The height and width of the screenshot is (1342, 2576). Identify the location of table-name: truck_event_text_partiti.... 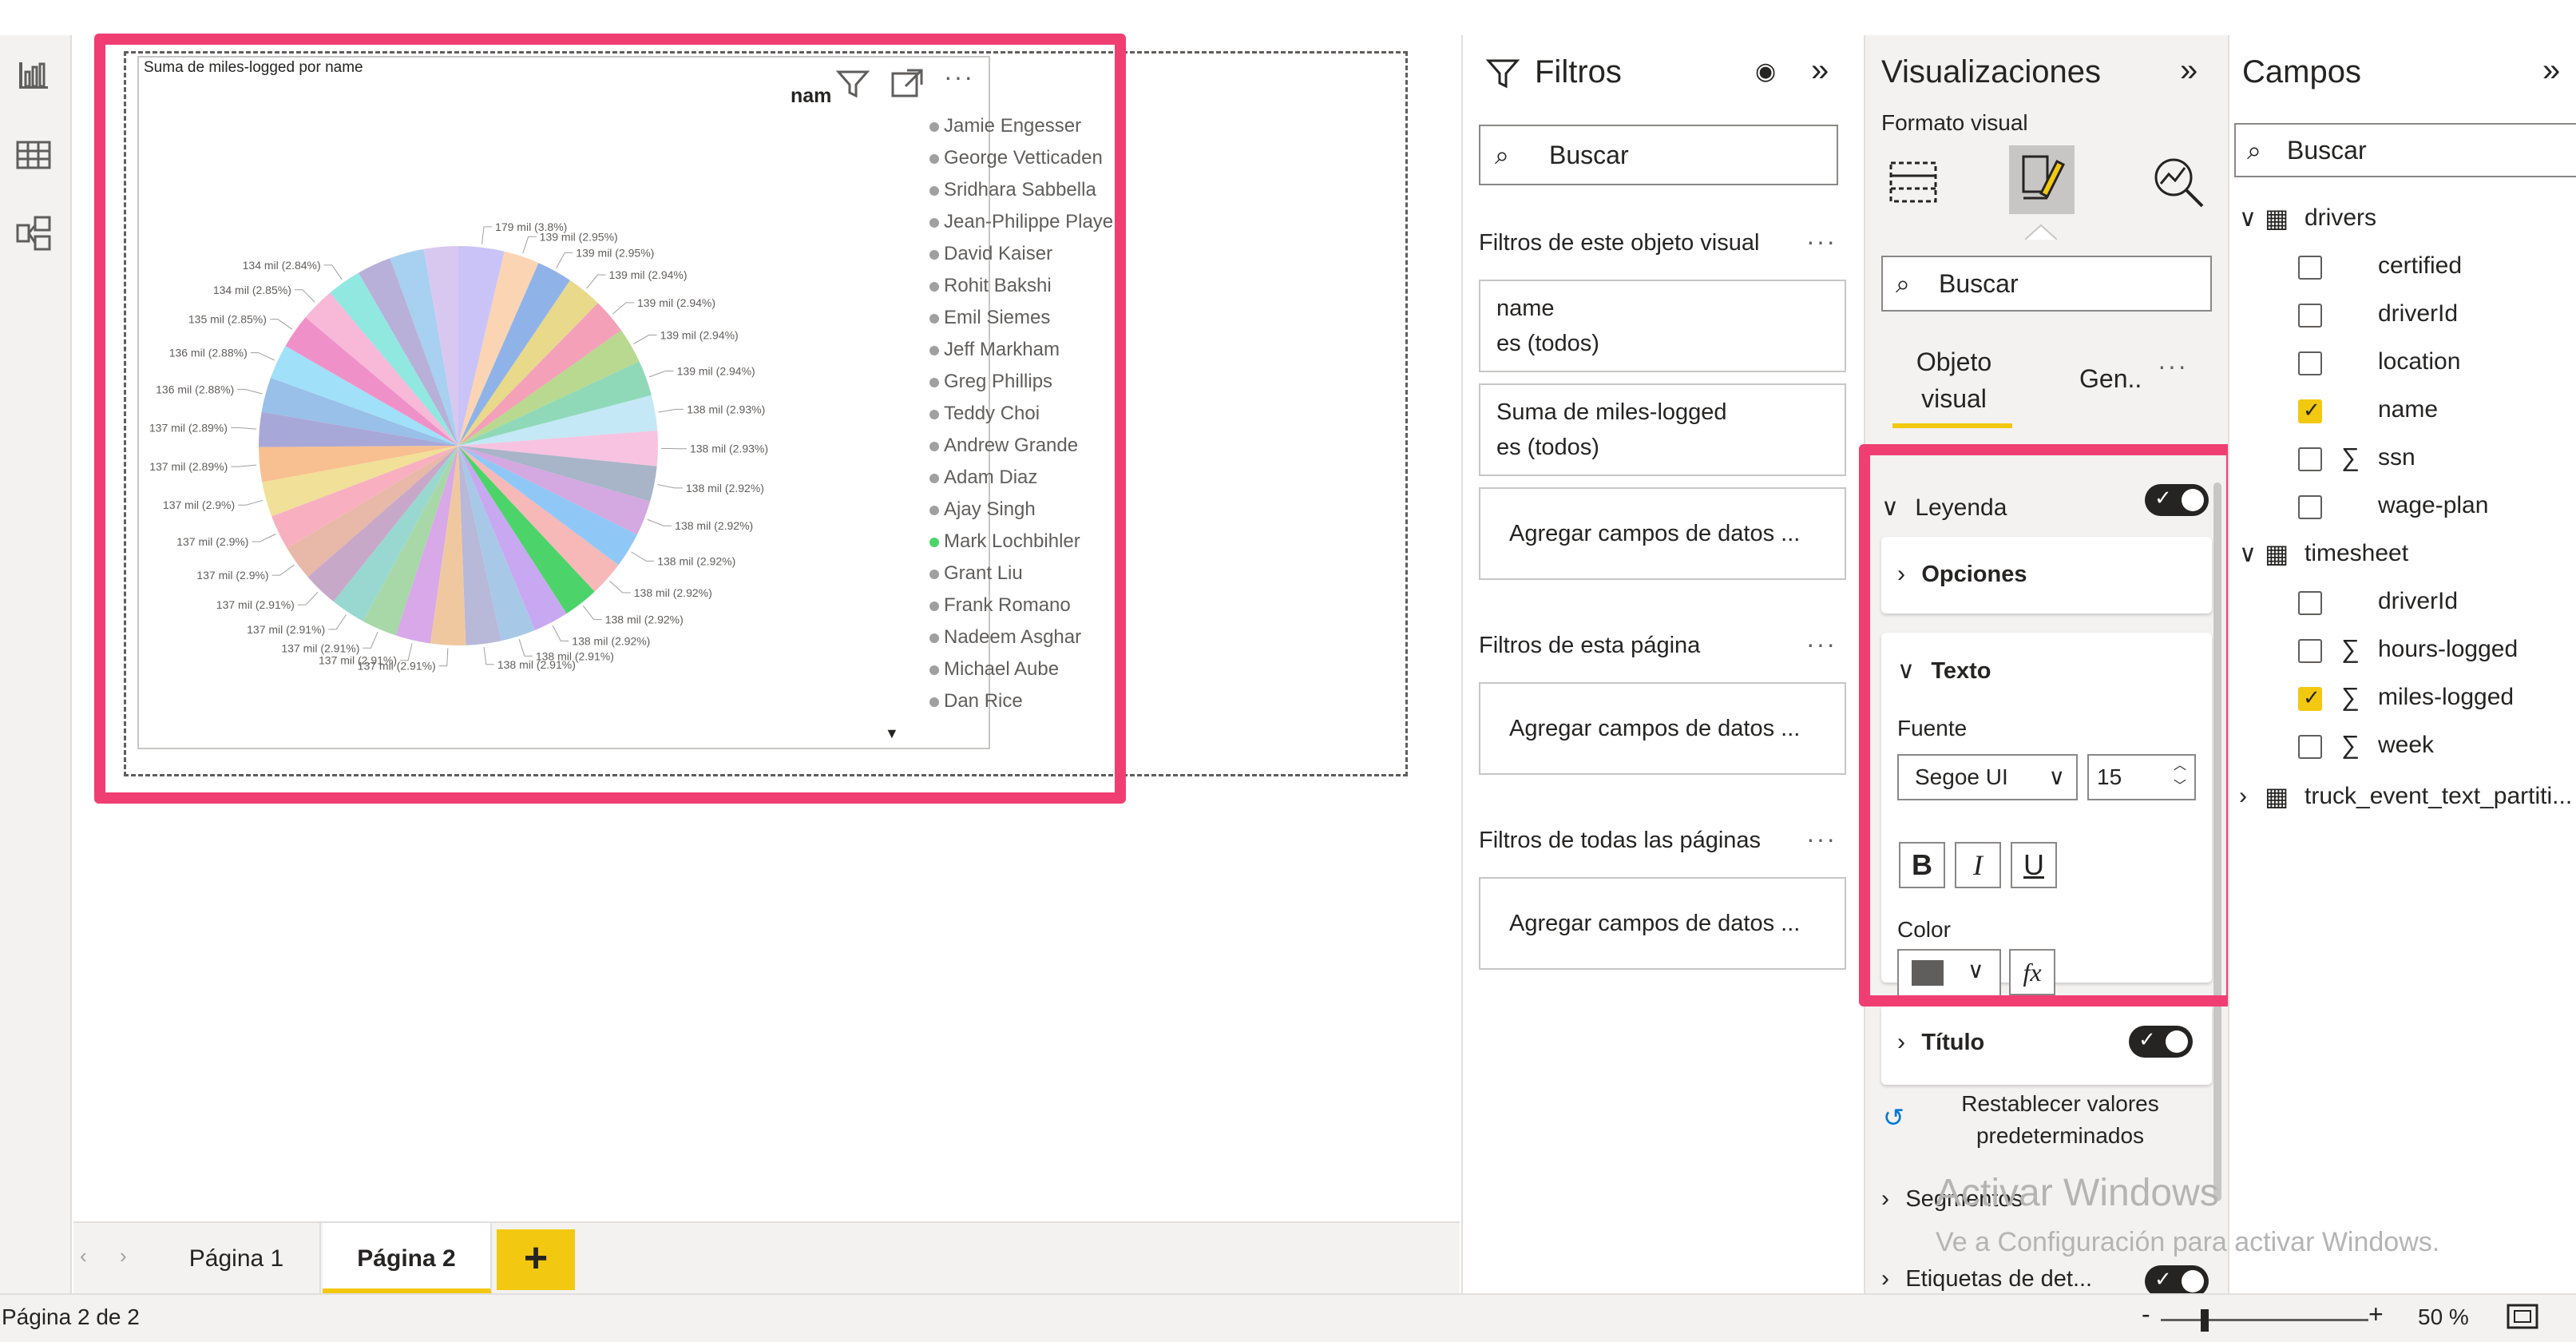
(2438, 796).